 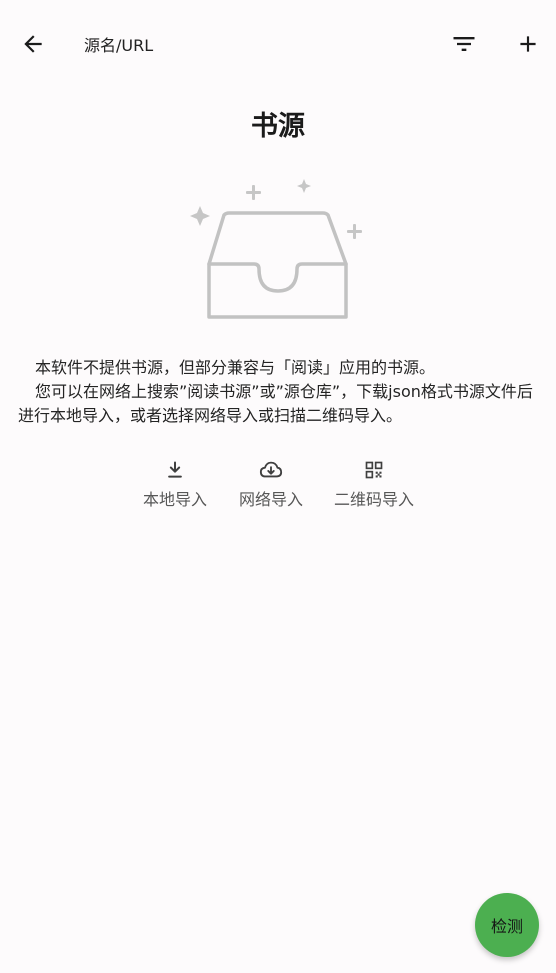 I want to click on local-import-button: 本地导入, so click(x=175, y=485).